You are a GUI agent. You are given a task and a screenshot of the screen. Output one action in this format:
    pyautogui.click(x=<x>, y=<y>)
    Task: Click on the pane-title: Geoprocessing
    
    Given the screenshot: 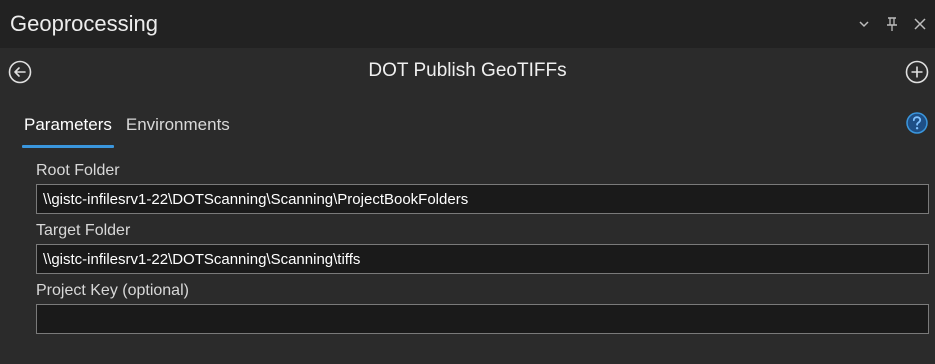 What is the action you would take?
    pyautogui.click(x=84, y=23)
    